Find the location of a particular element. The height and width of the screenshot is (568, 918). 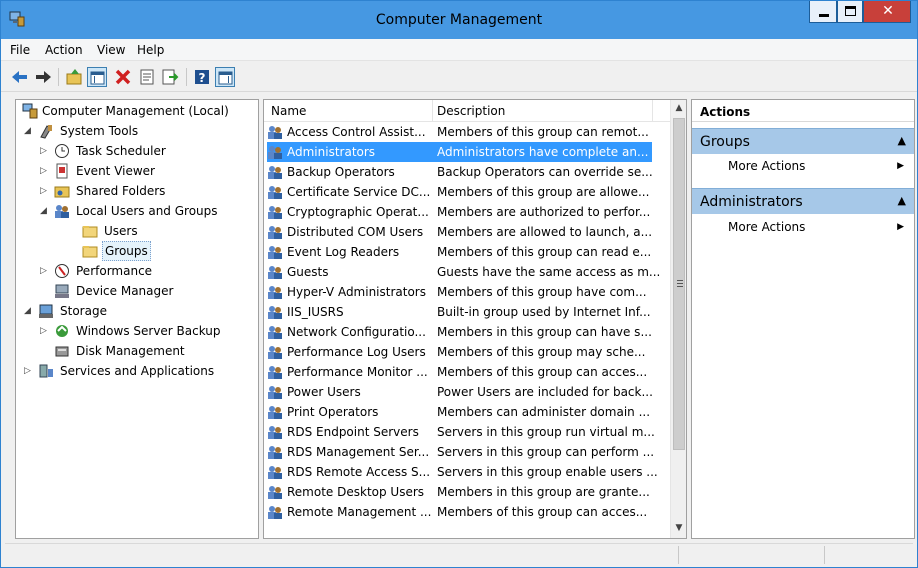

console-tree-icon is located at coordinates (97, 78).